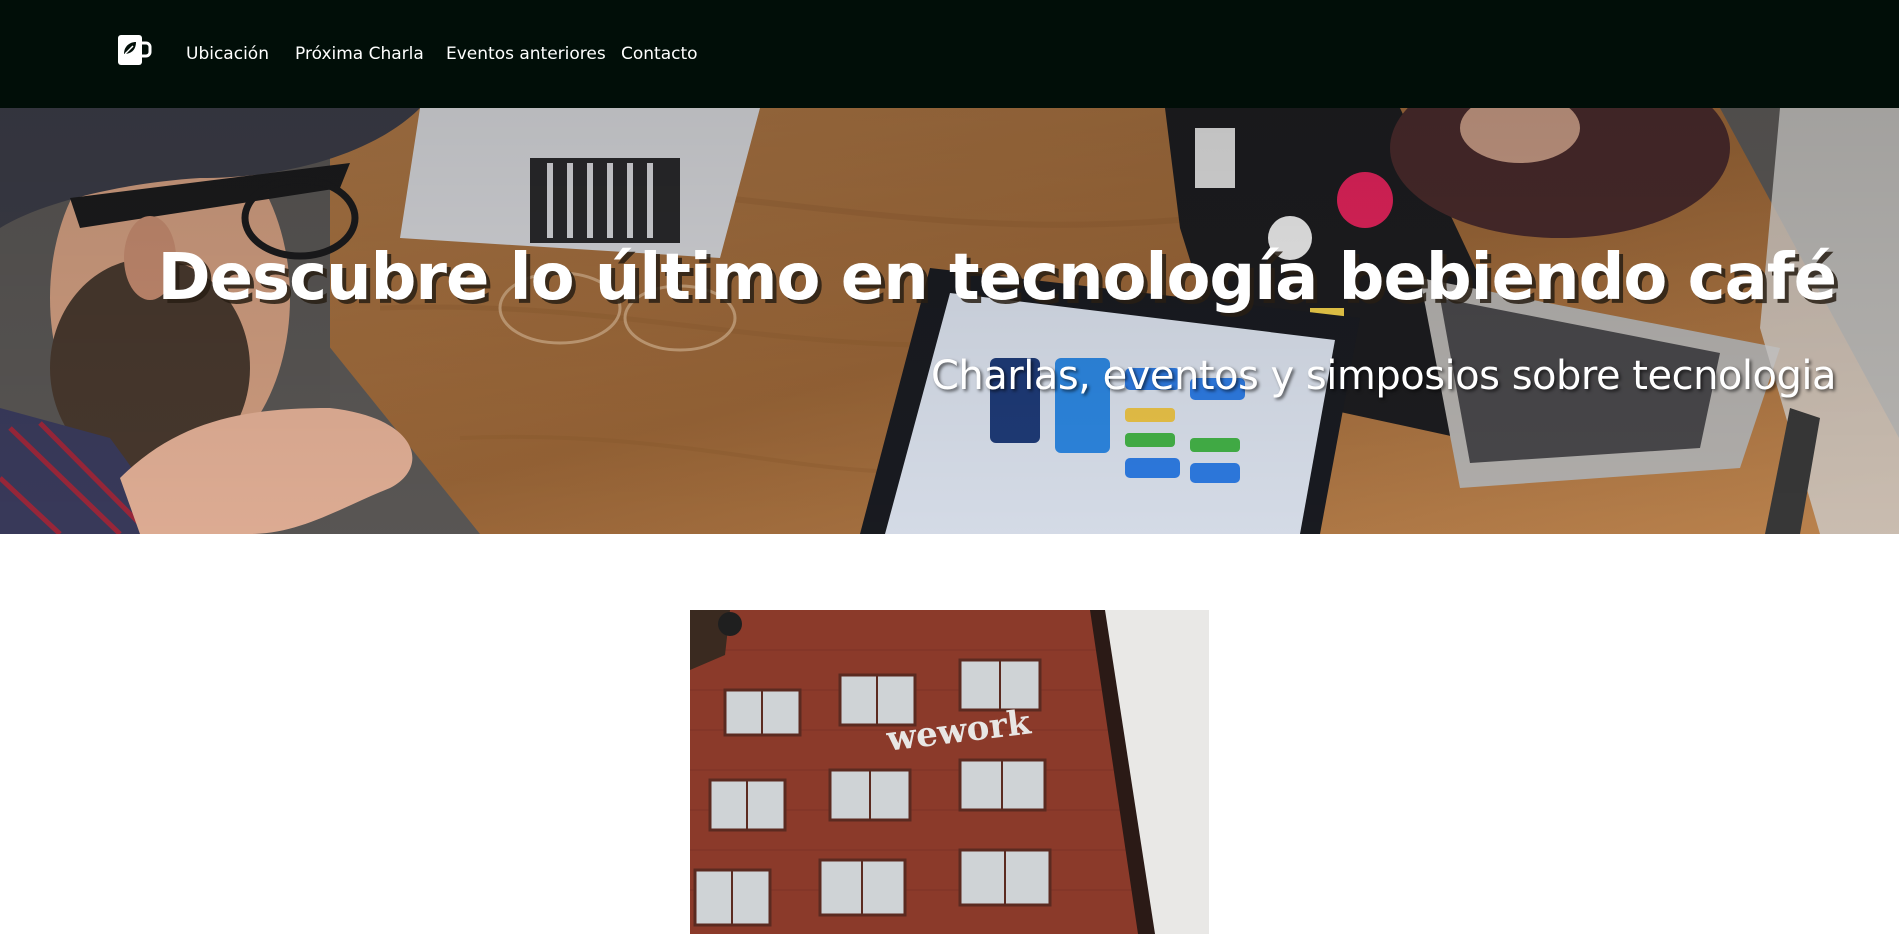 The width and height of the screenshot is (1899, 944). I want to click on nav-link-contacto: Contacto, so click(659, 54).